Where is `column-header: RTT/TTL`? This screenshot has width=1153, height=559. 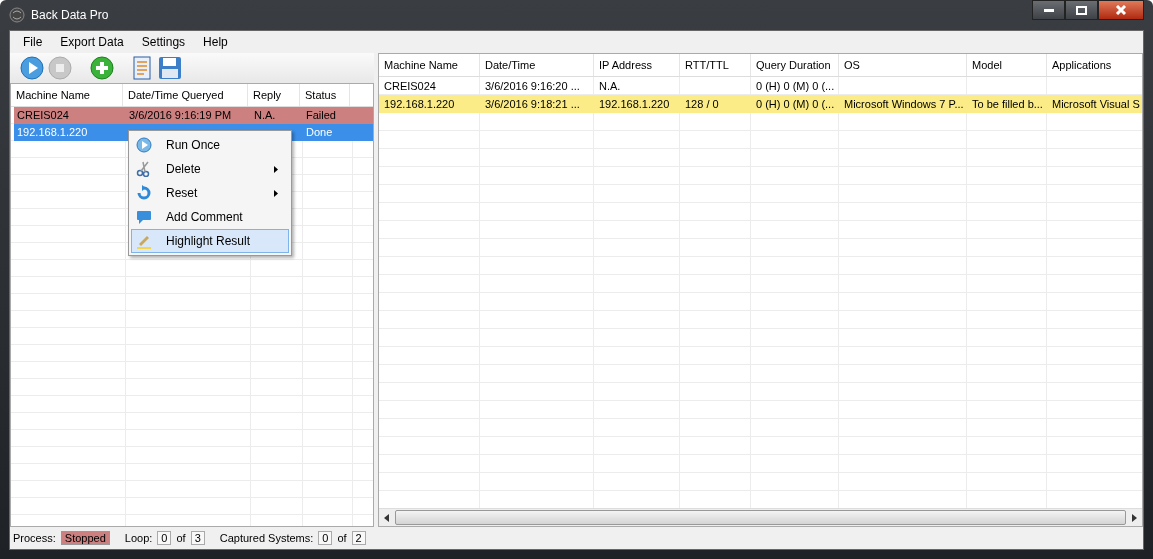
column-header: RTT/TTL is located at coordinates (715, 65).